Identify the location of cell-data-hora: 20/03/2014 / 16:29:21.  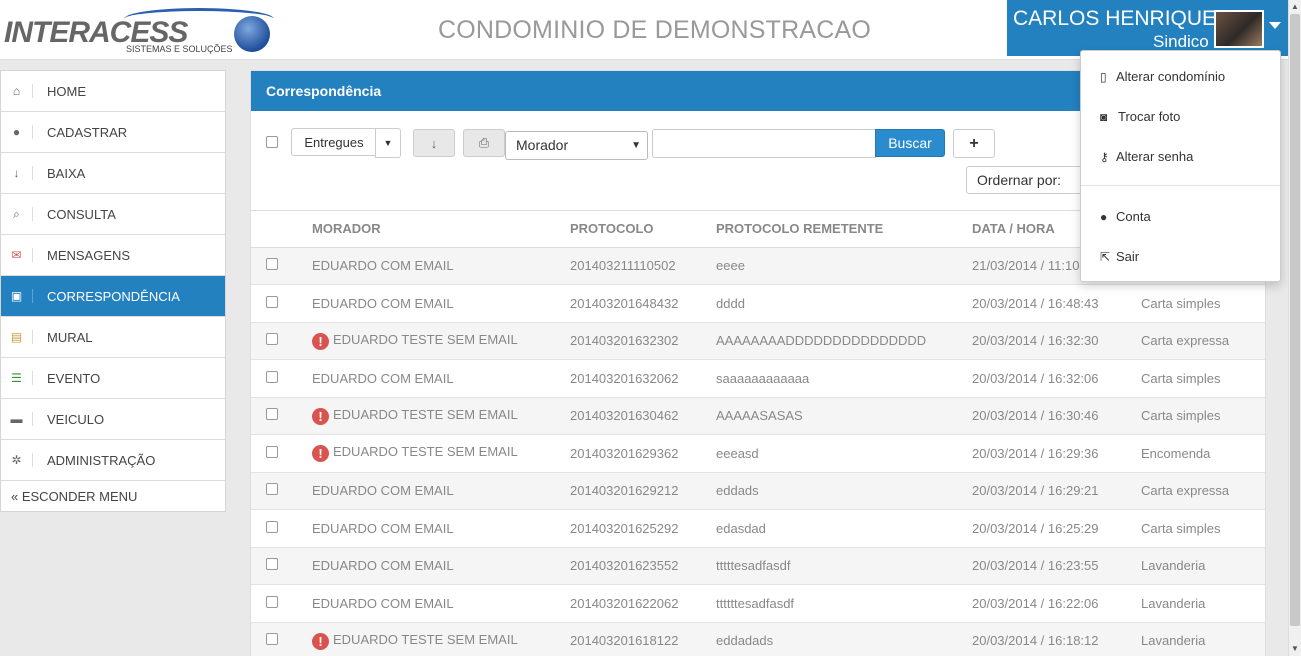
(1056, 491).